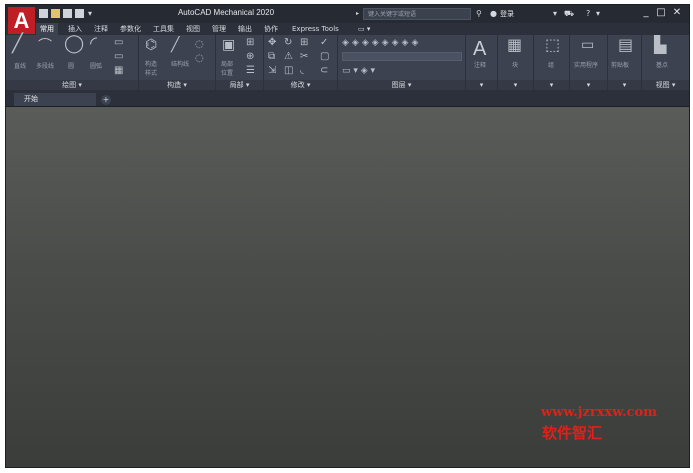 The image size is (693, 473). Describe the element at coordinates (481, 85) in the screenshot. I see `annotation-expand-icon: ▾` at that location.